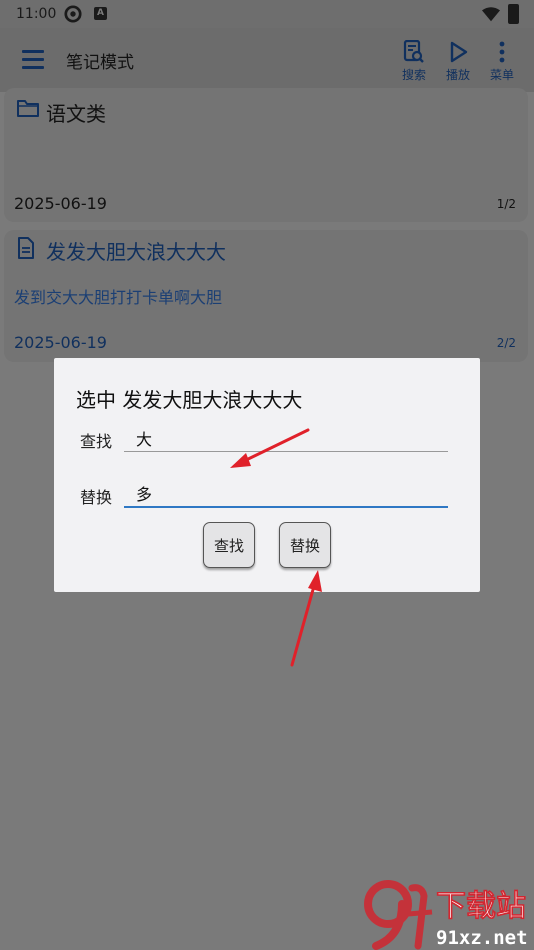 The height and width of the screenshot is (950, 534). Describe the element at coordinates (482, 938) in the screenshot. I see `watermark-domain: 91xz.net` at that location.